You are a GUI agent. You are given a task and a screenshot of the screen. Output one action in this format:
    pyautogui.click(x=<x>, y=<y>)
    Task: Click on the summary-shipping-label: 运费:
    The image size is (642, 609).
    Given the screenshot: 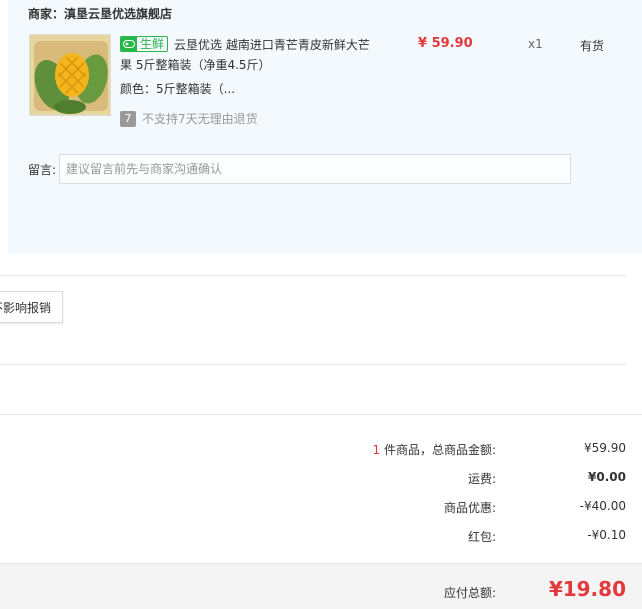 What is the action you would take?
    pyautogui.click(x=481, y=479)
    